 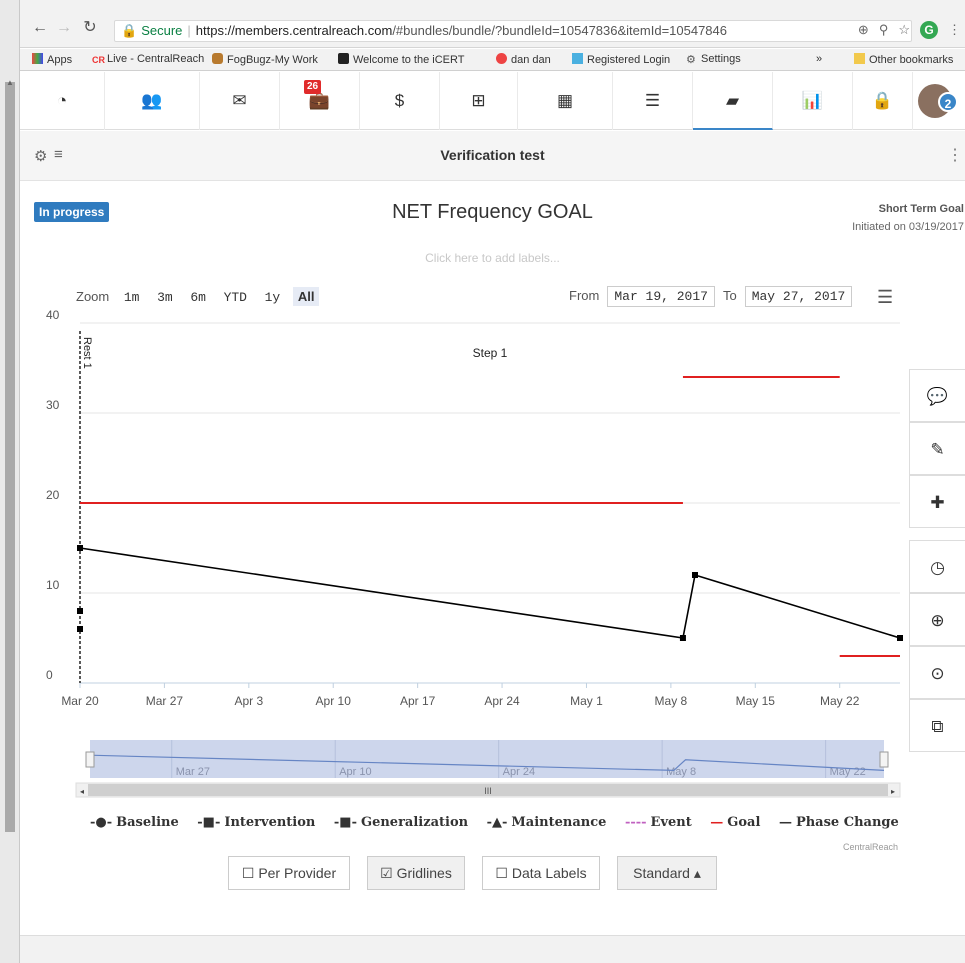 What do you see at coordinates (165, 701) in the screenshot?
I see `x-tick-label: Mar 27` at bounding box center [165, 701].